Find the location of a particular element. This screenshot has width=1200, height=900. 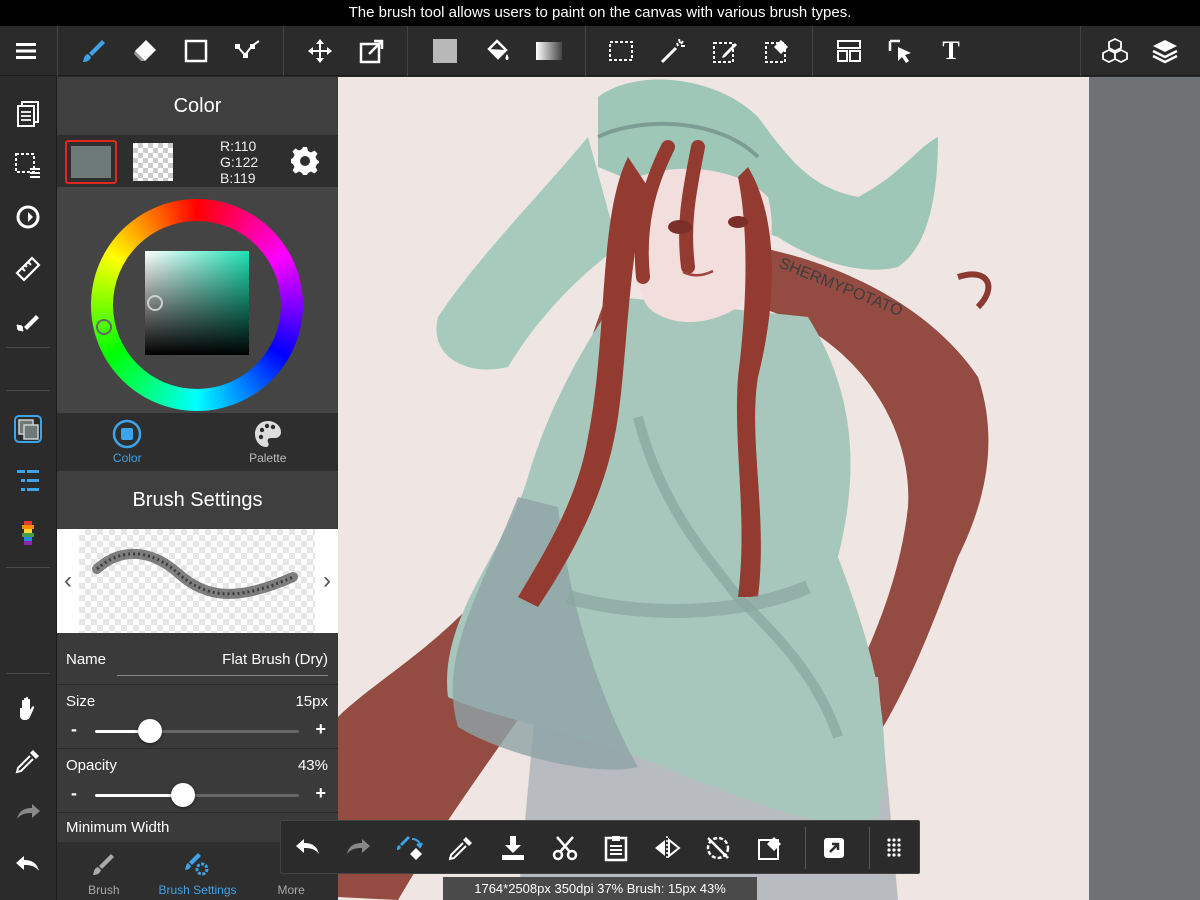

eyedropper-rail-button is located at coordinates (28, 761).